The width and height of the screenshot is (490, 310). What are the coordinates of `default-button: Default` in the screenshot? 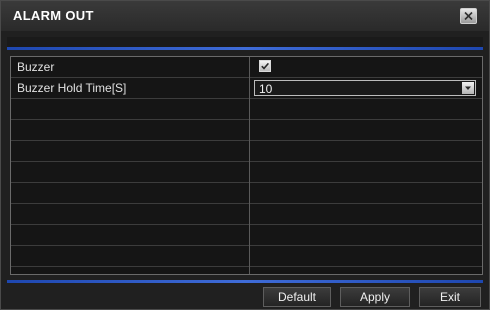 It's located at (297, 297).